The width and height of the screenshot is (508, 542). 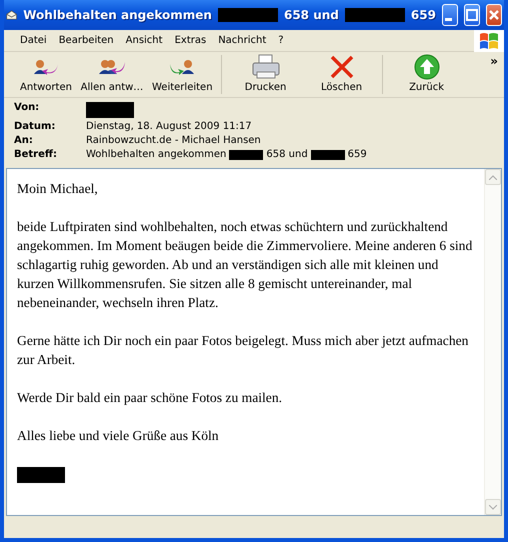 What do you see at coordinates (27, 108) in the screenshot?
I see `header-label: Von:` at bounding box center [27, 108].